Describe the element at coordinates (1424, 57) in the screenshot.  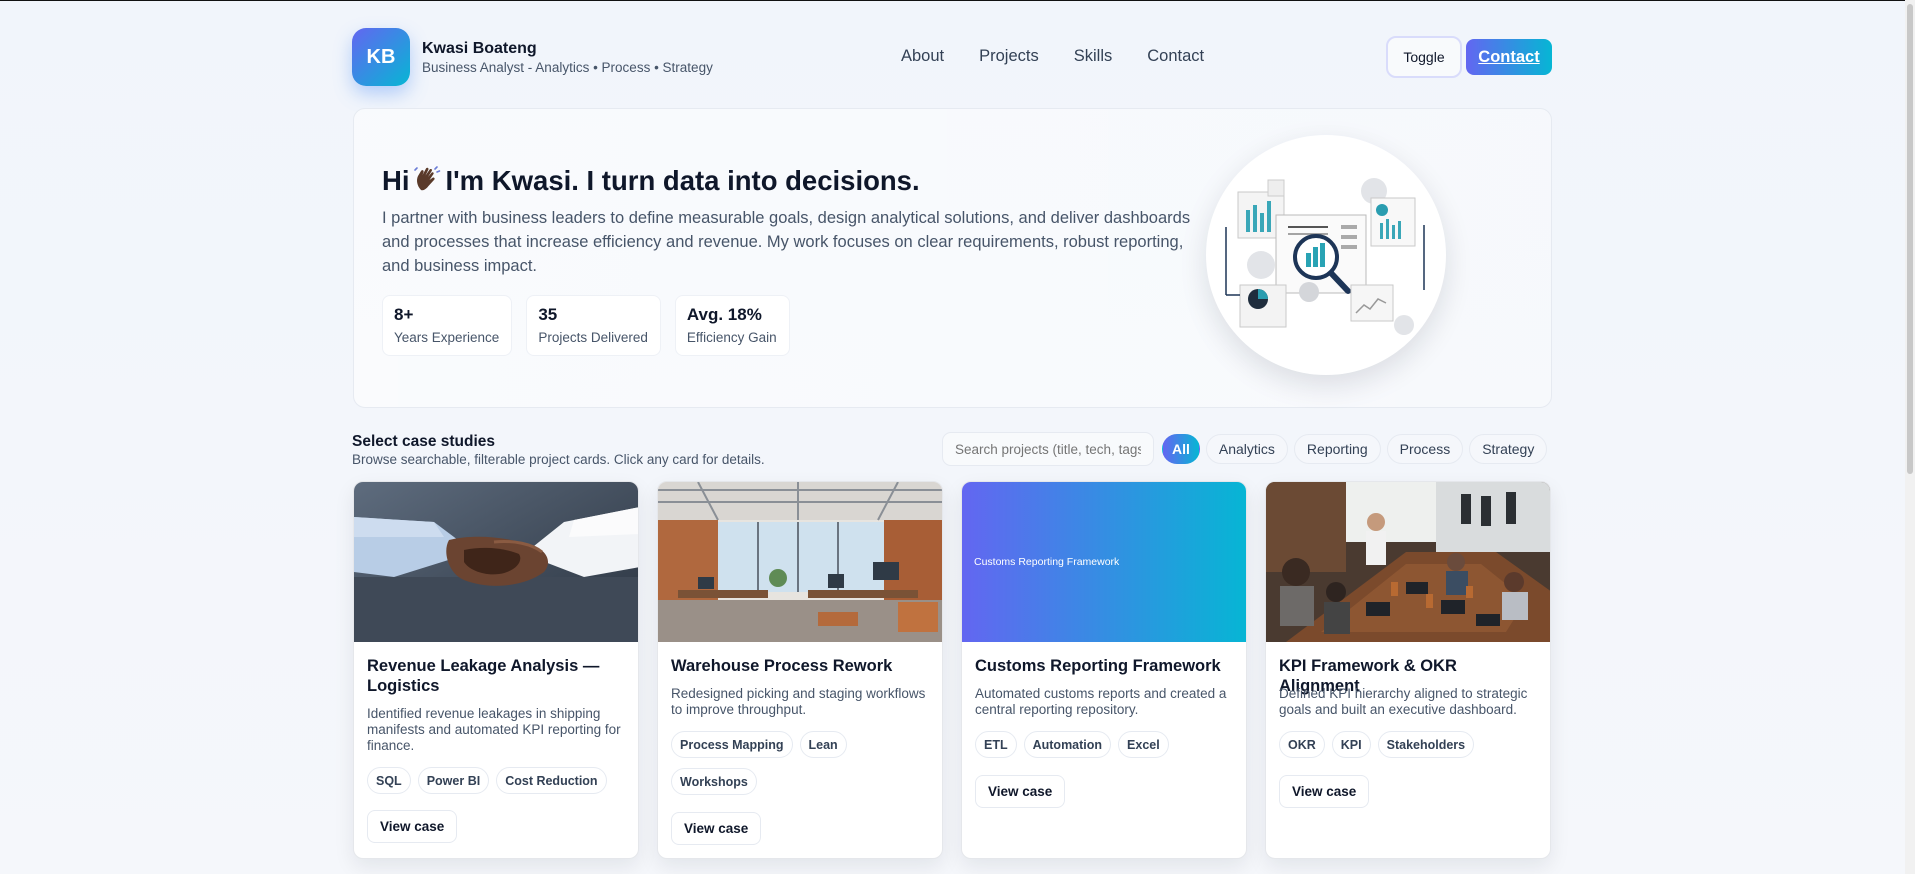
I see `theme-toggle-button: Toggle` at that location.